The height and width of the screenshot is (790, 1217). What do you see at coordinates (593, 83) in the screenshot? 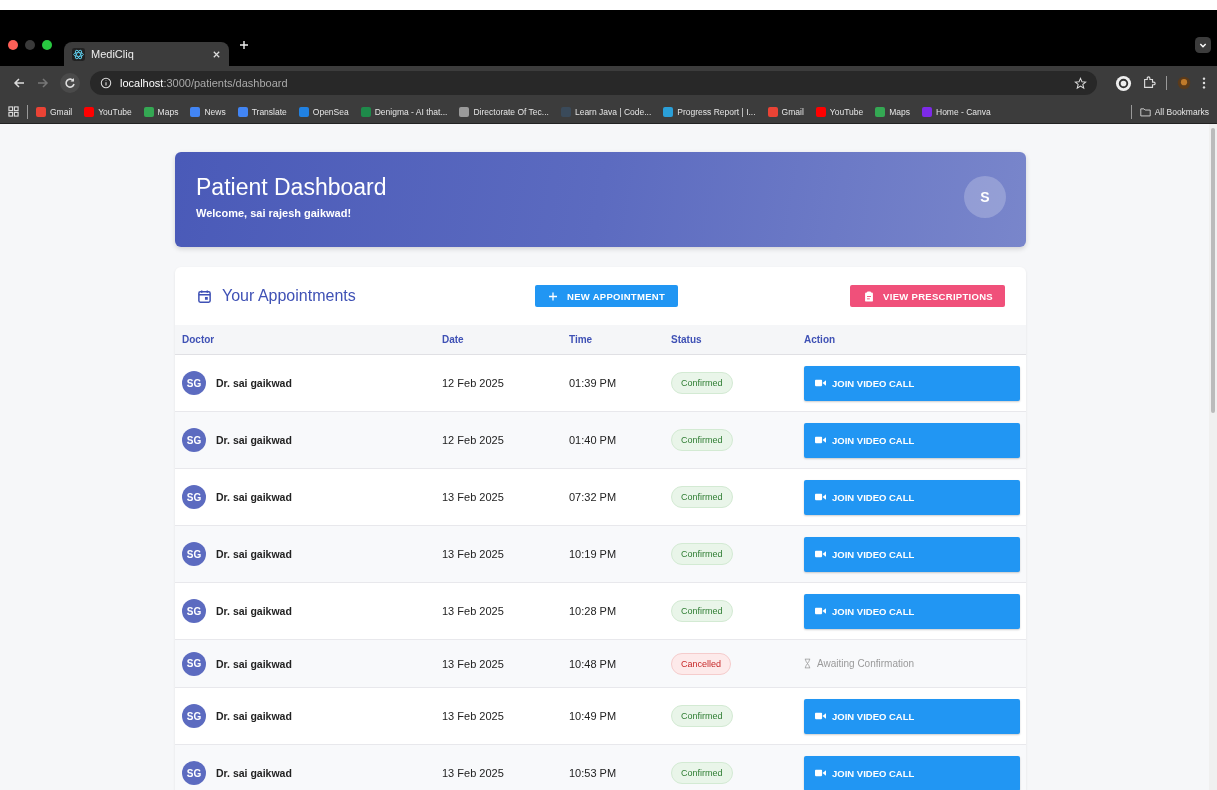
I see `address-bar: localhost:3000/patients/dashboard` at bounding box center [593, 83].